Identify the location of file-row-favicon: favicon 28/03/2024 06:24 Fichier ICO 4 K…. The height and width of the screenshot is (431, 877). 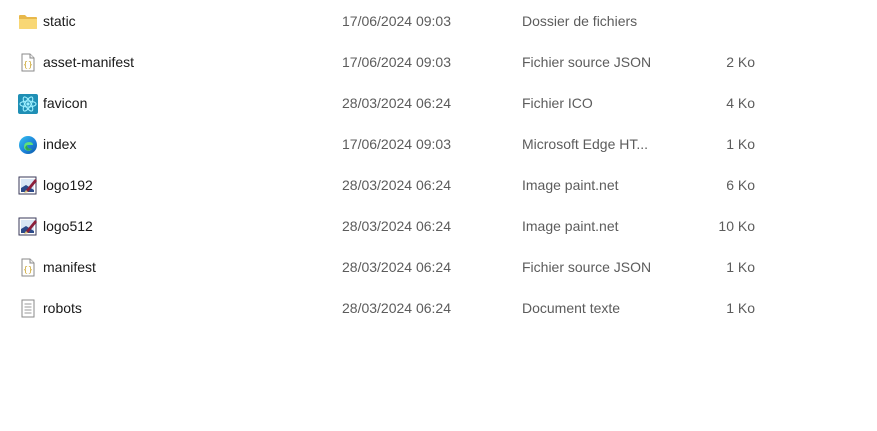
(438, 103).